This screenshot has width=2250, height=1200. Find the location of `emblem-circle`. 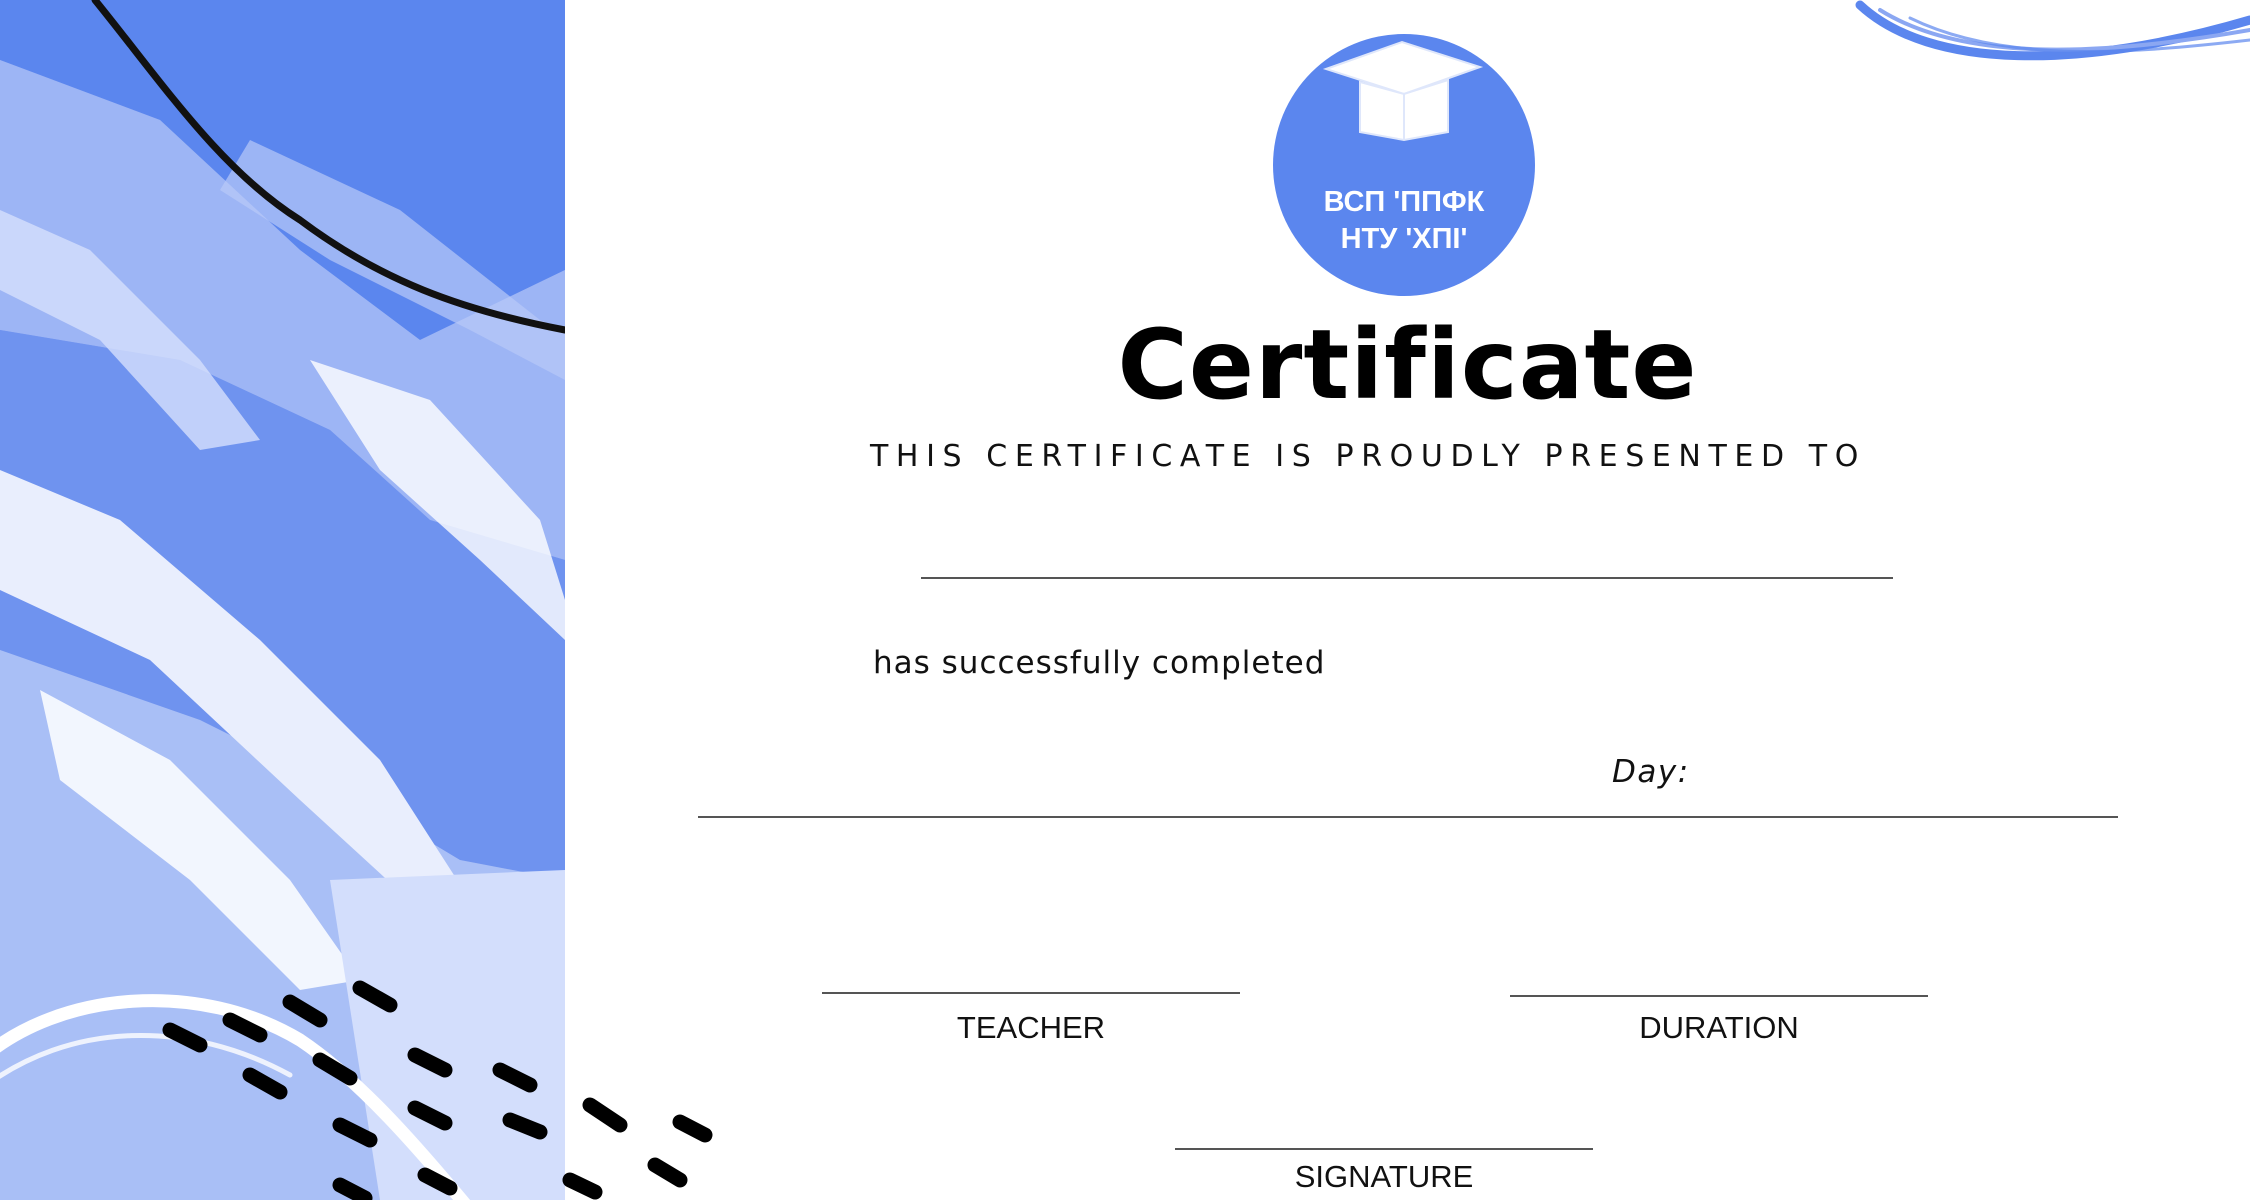

emblem-circle is located at coordinates (1404, 165).